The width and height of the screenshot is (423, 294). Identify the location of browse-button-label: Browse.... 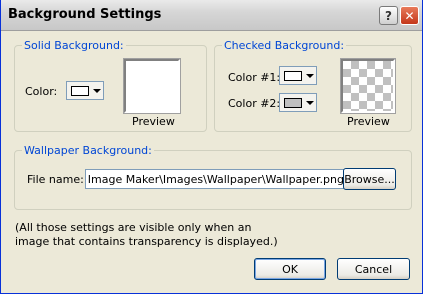
(369, 179).